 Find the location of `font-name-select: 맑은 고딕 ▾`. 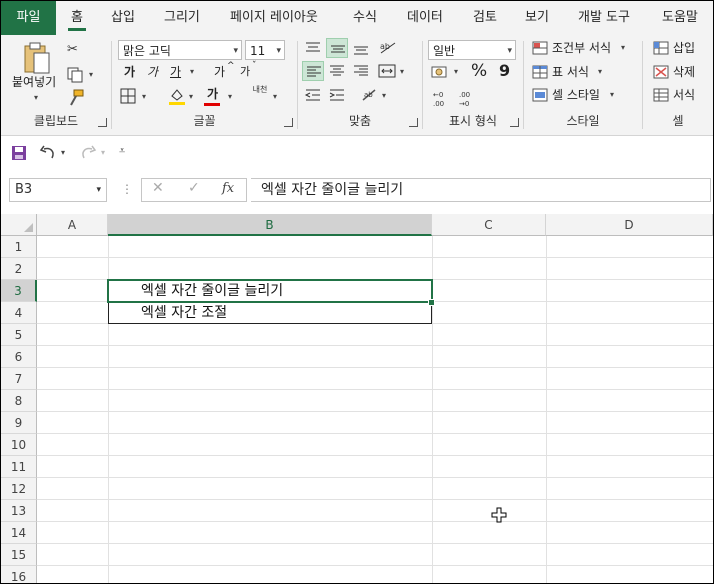

font-name-select: 맑은 고딕 ▾ is located at coordinates (180, 50).